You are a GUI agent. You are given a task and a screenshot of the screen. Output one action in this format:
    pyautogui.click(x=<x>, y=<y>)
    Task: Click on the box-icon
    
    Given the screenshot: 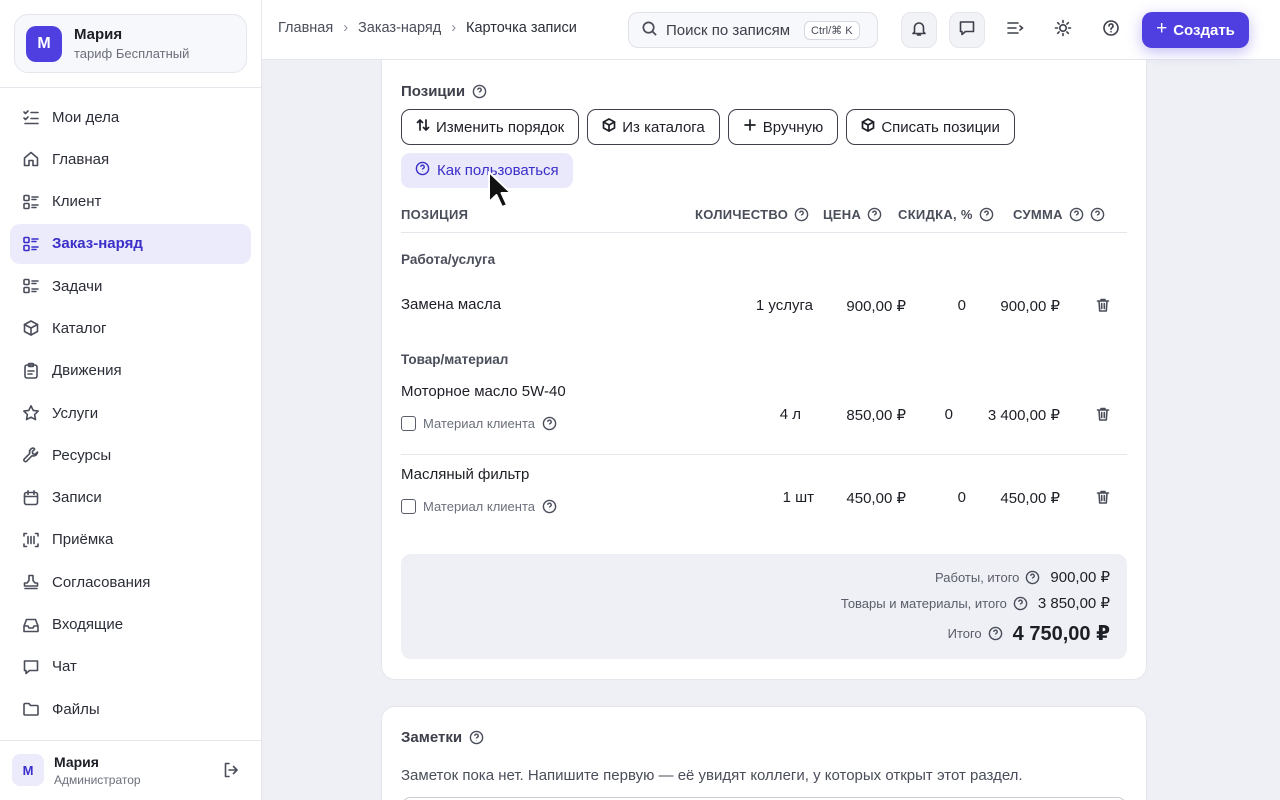 What is the action you would take?
    pyautogui.click(x=612, y=127)
    